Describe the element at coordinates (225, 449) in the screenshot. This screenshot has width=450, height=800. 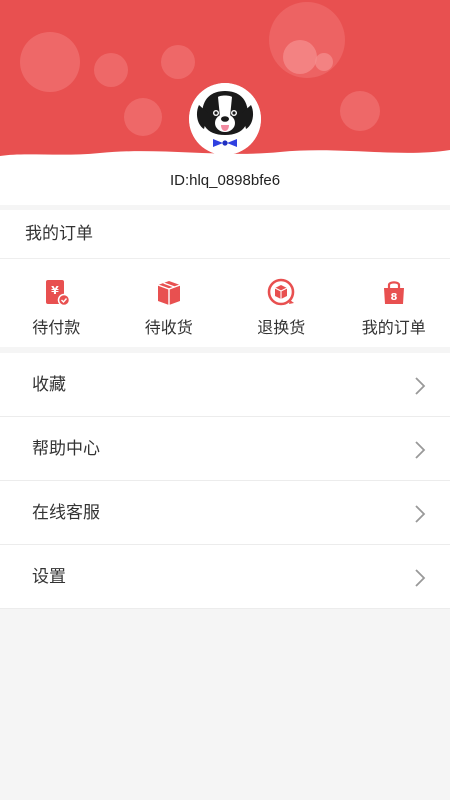
I see `menu-item-help-center: 帮助中心` at that location.